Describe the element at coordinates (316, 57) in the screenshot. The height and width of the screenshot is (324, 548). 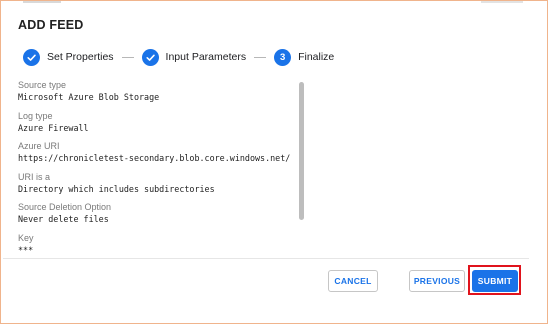
I see `step-label: Finalize` at that location.